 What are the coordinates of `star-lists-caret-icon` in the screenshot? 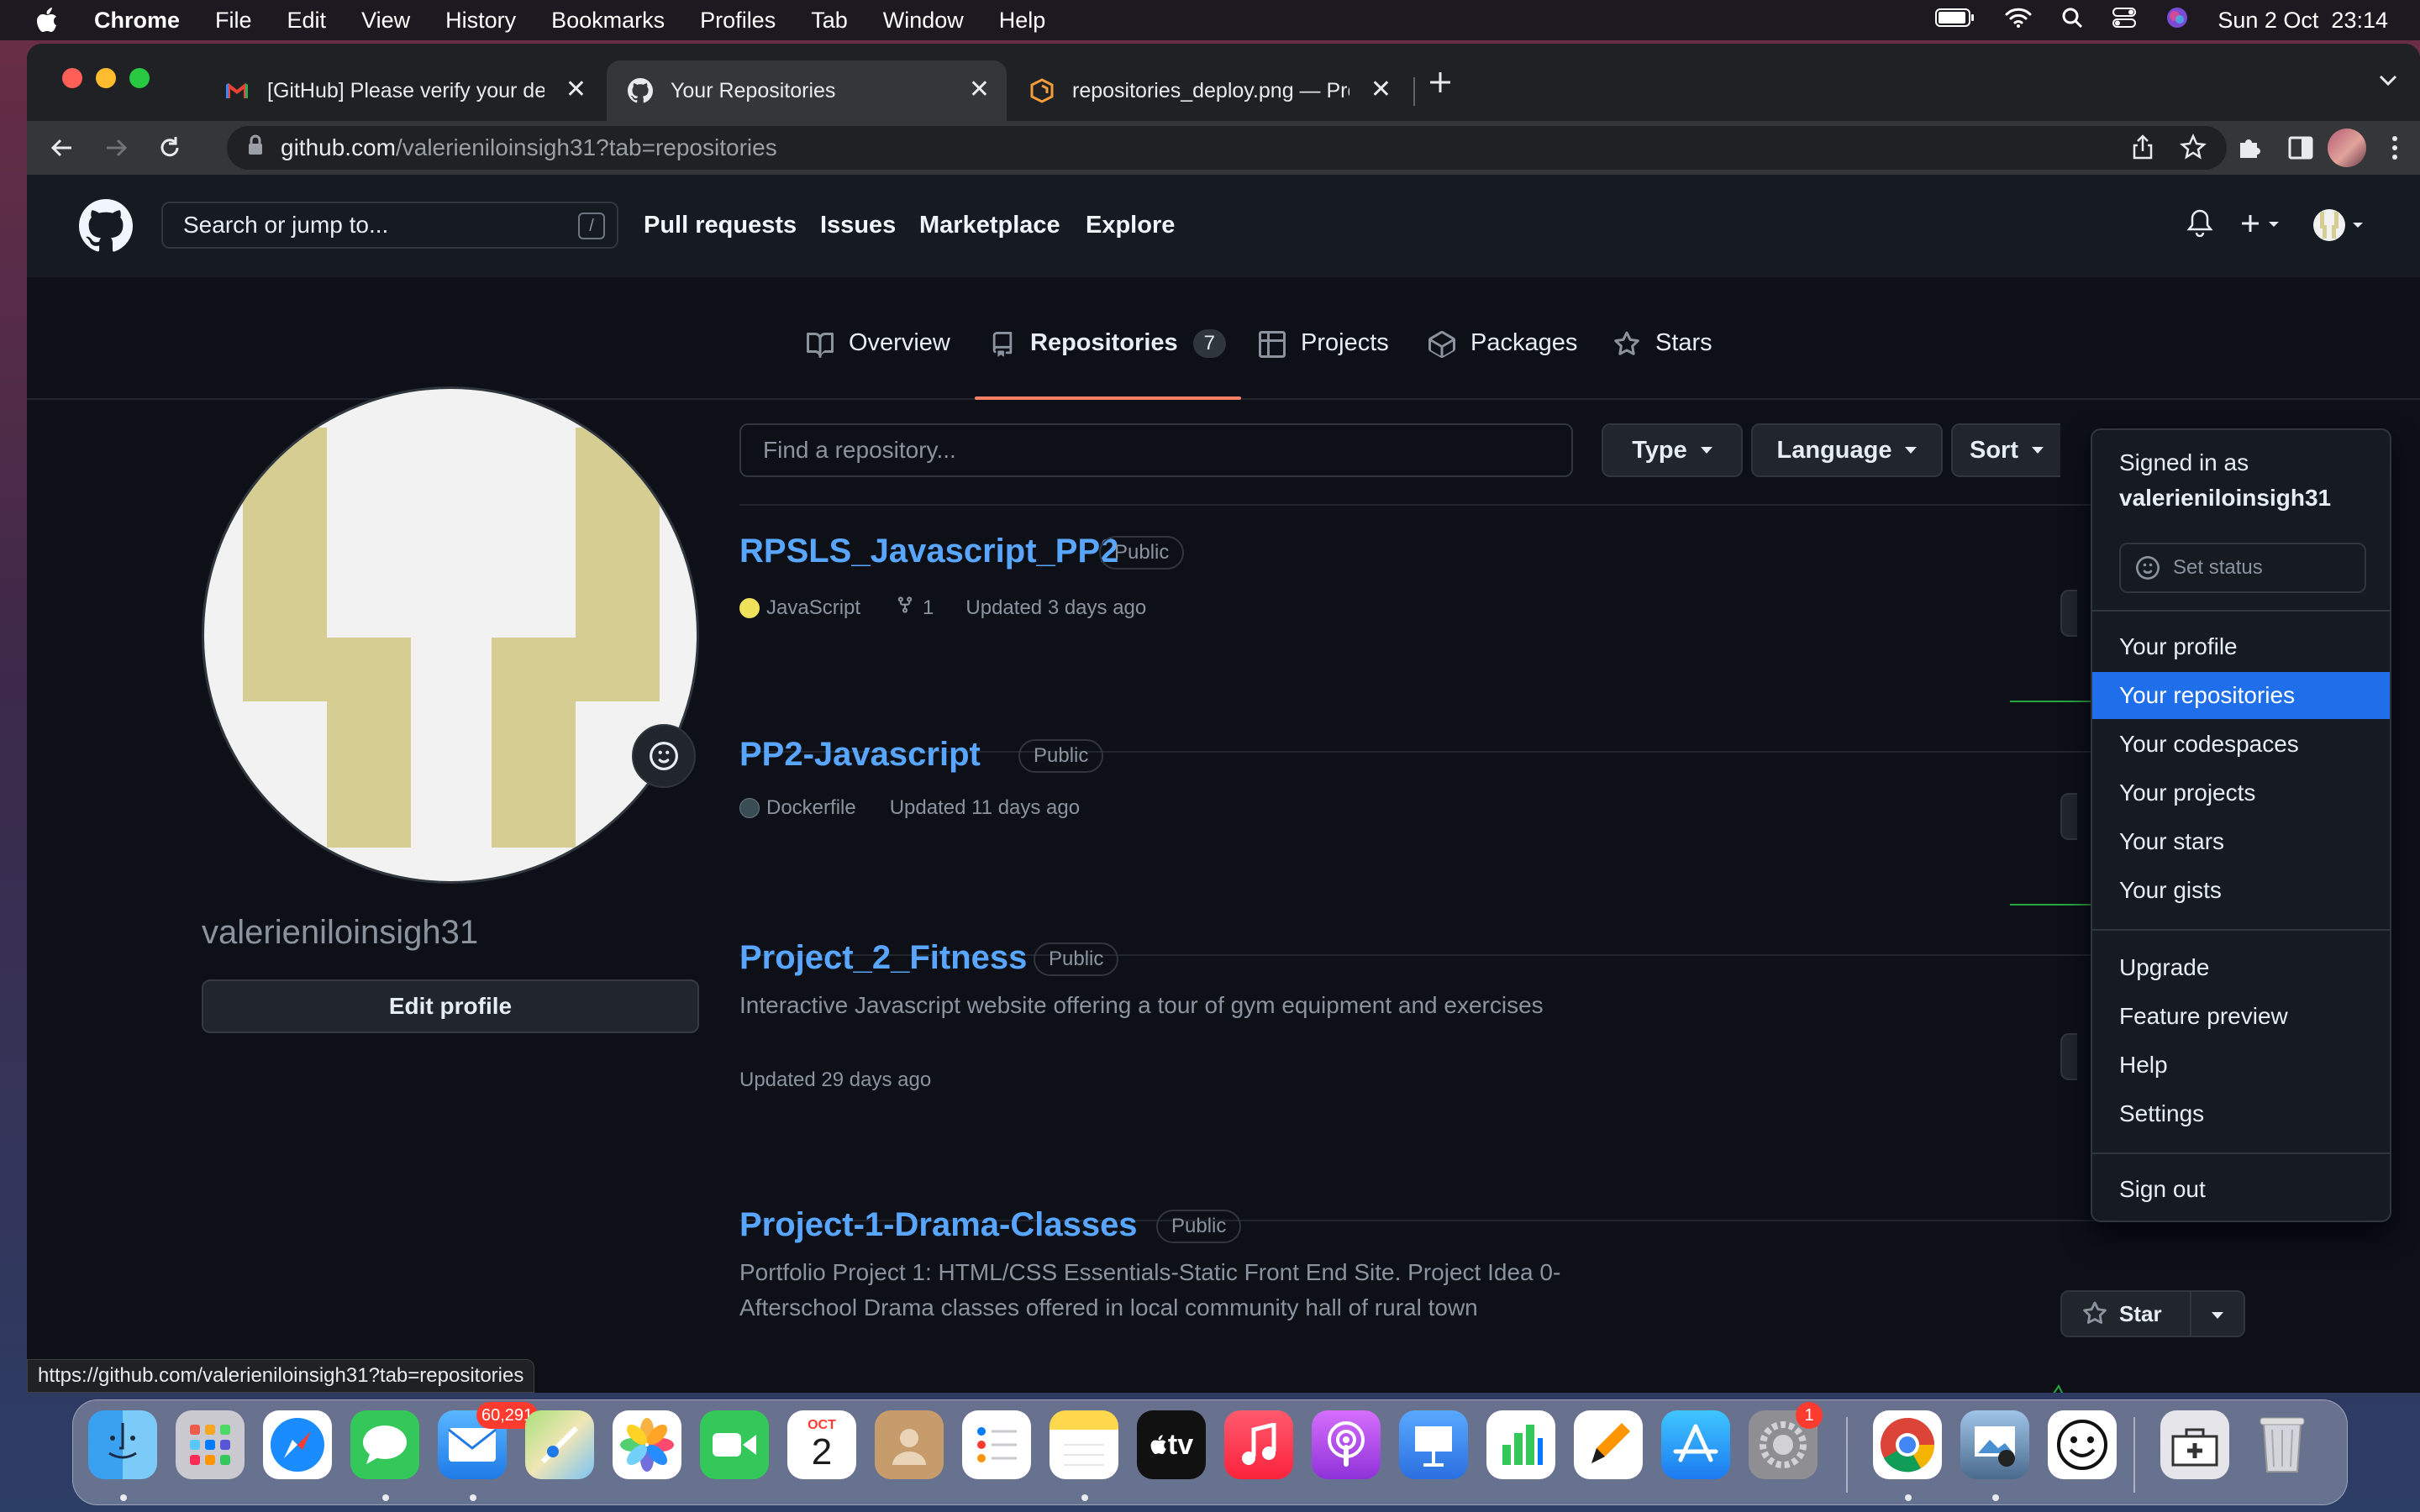 It's located at (2217, 1315).